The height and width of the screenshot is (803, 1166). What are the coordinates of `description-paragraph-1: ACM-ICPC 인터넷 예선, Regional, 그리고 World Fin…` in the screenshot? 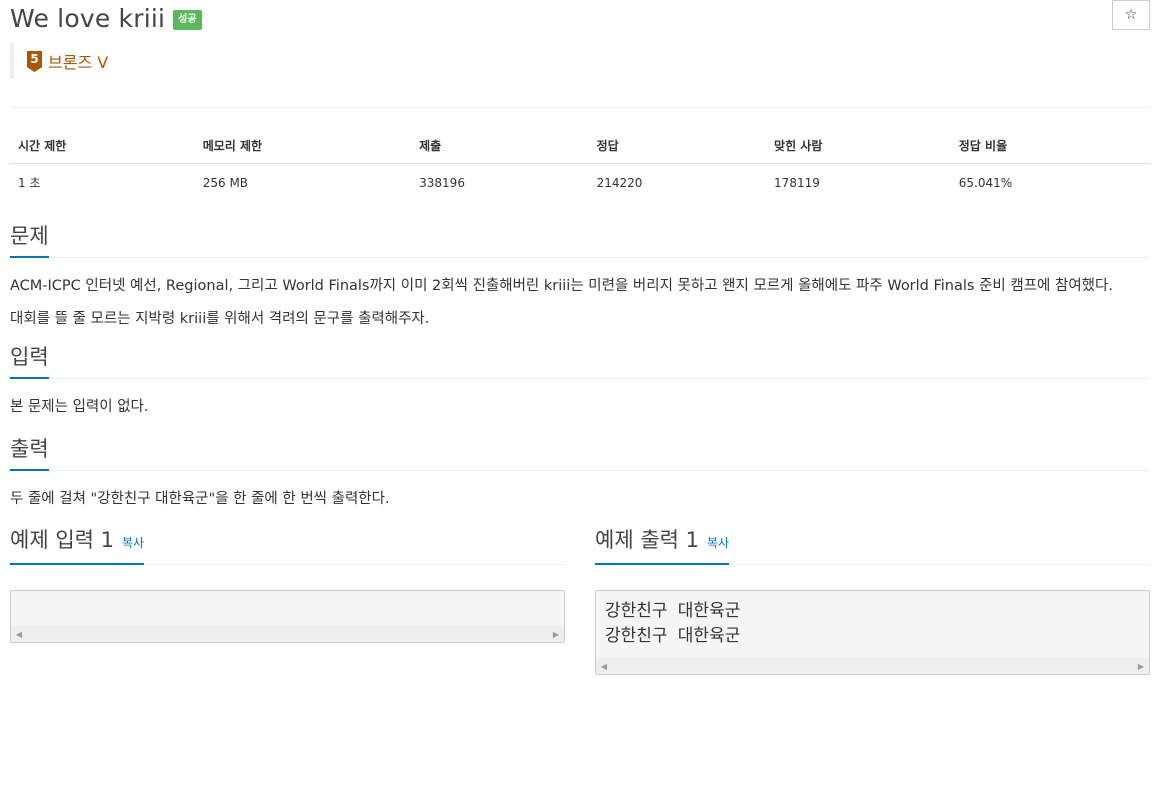 It's located at (561, 286).